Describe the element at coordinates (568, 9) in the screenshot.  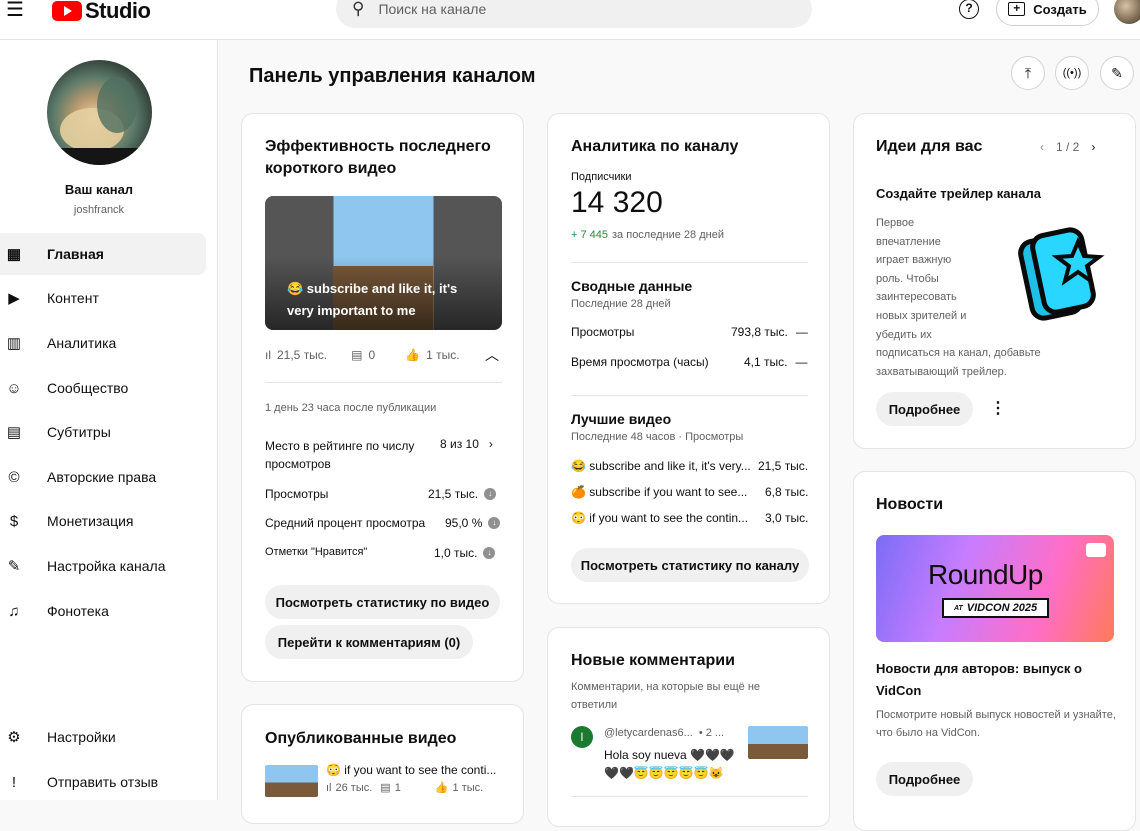
I see `search-input` at that location.